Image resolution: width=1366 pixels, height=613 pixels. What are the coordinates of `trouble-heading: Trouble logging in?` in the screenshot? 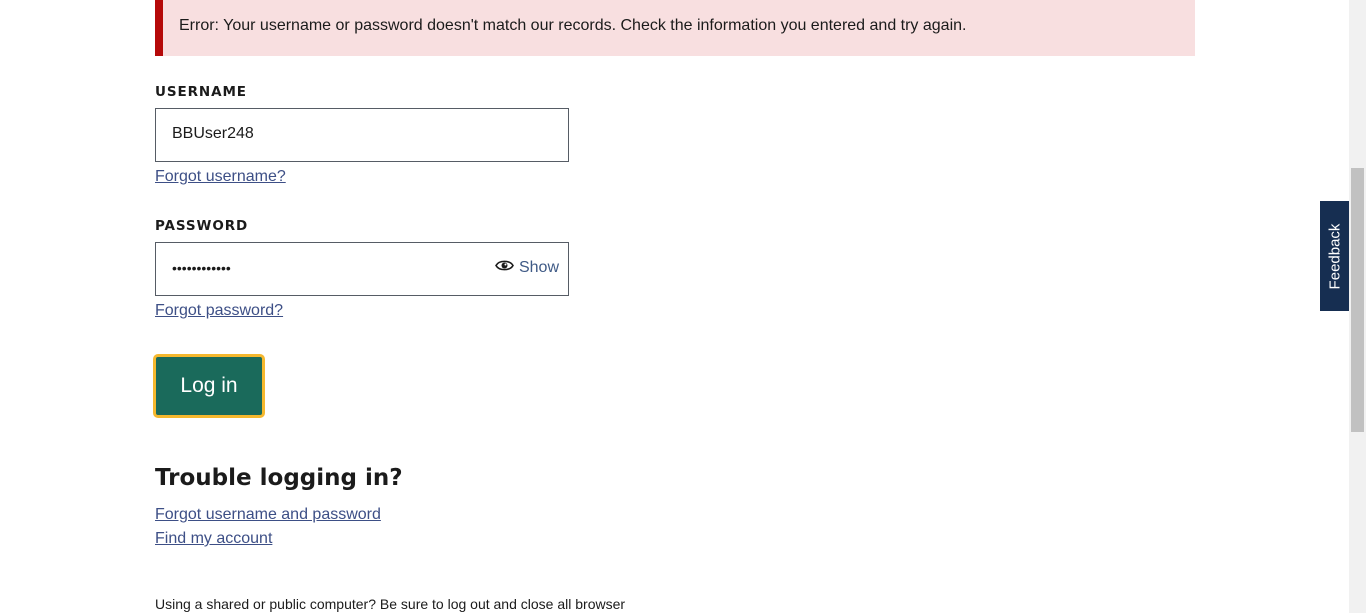 It's located at (279, 478).